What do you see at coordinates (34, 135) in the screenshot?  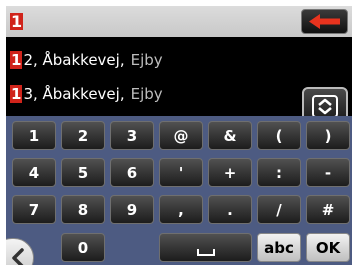 I see `key-1: 1` at bounding box center [34, 135].